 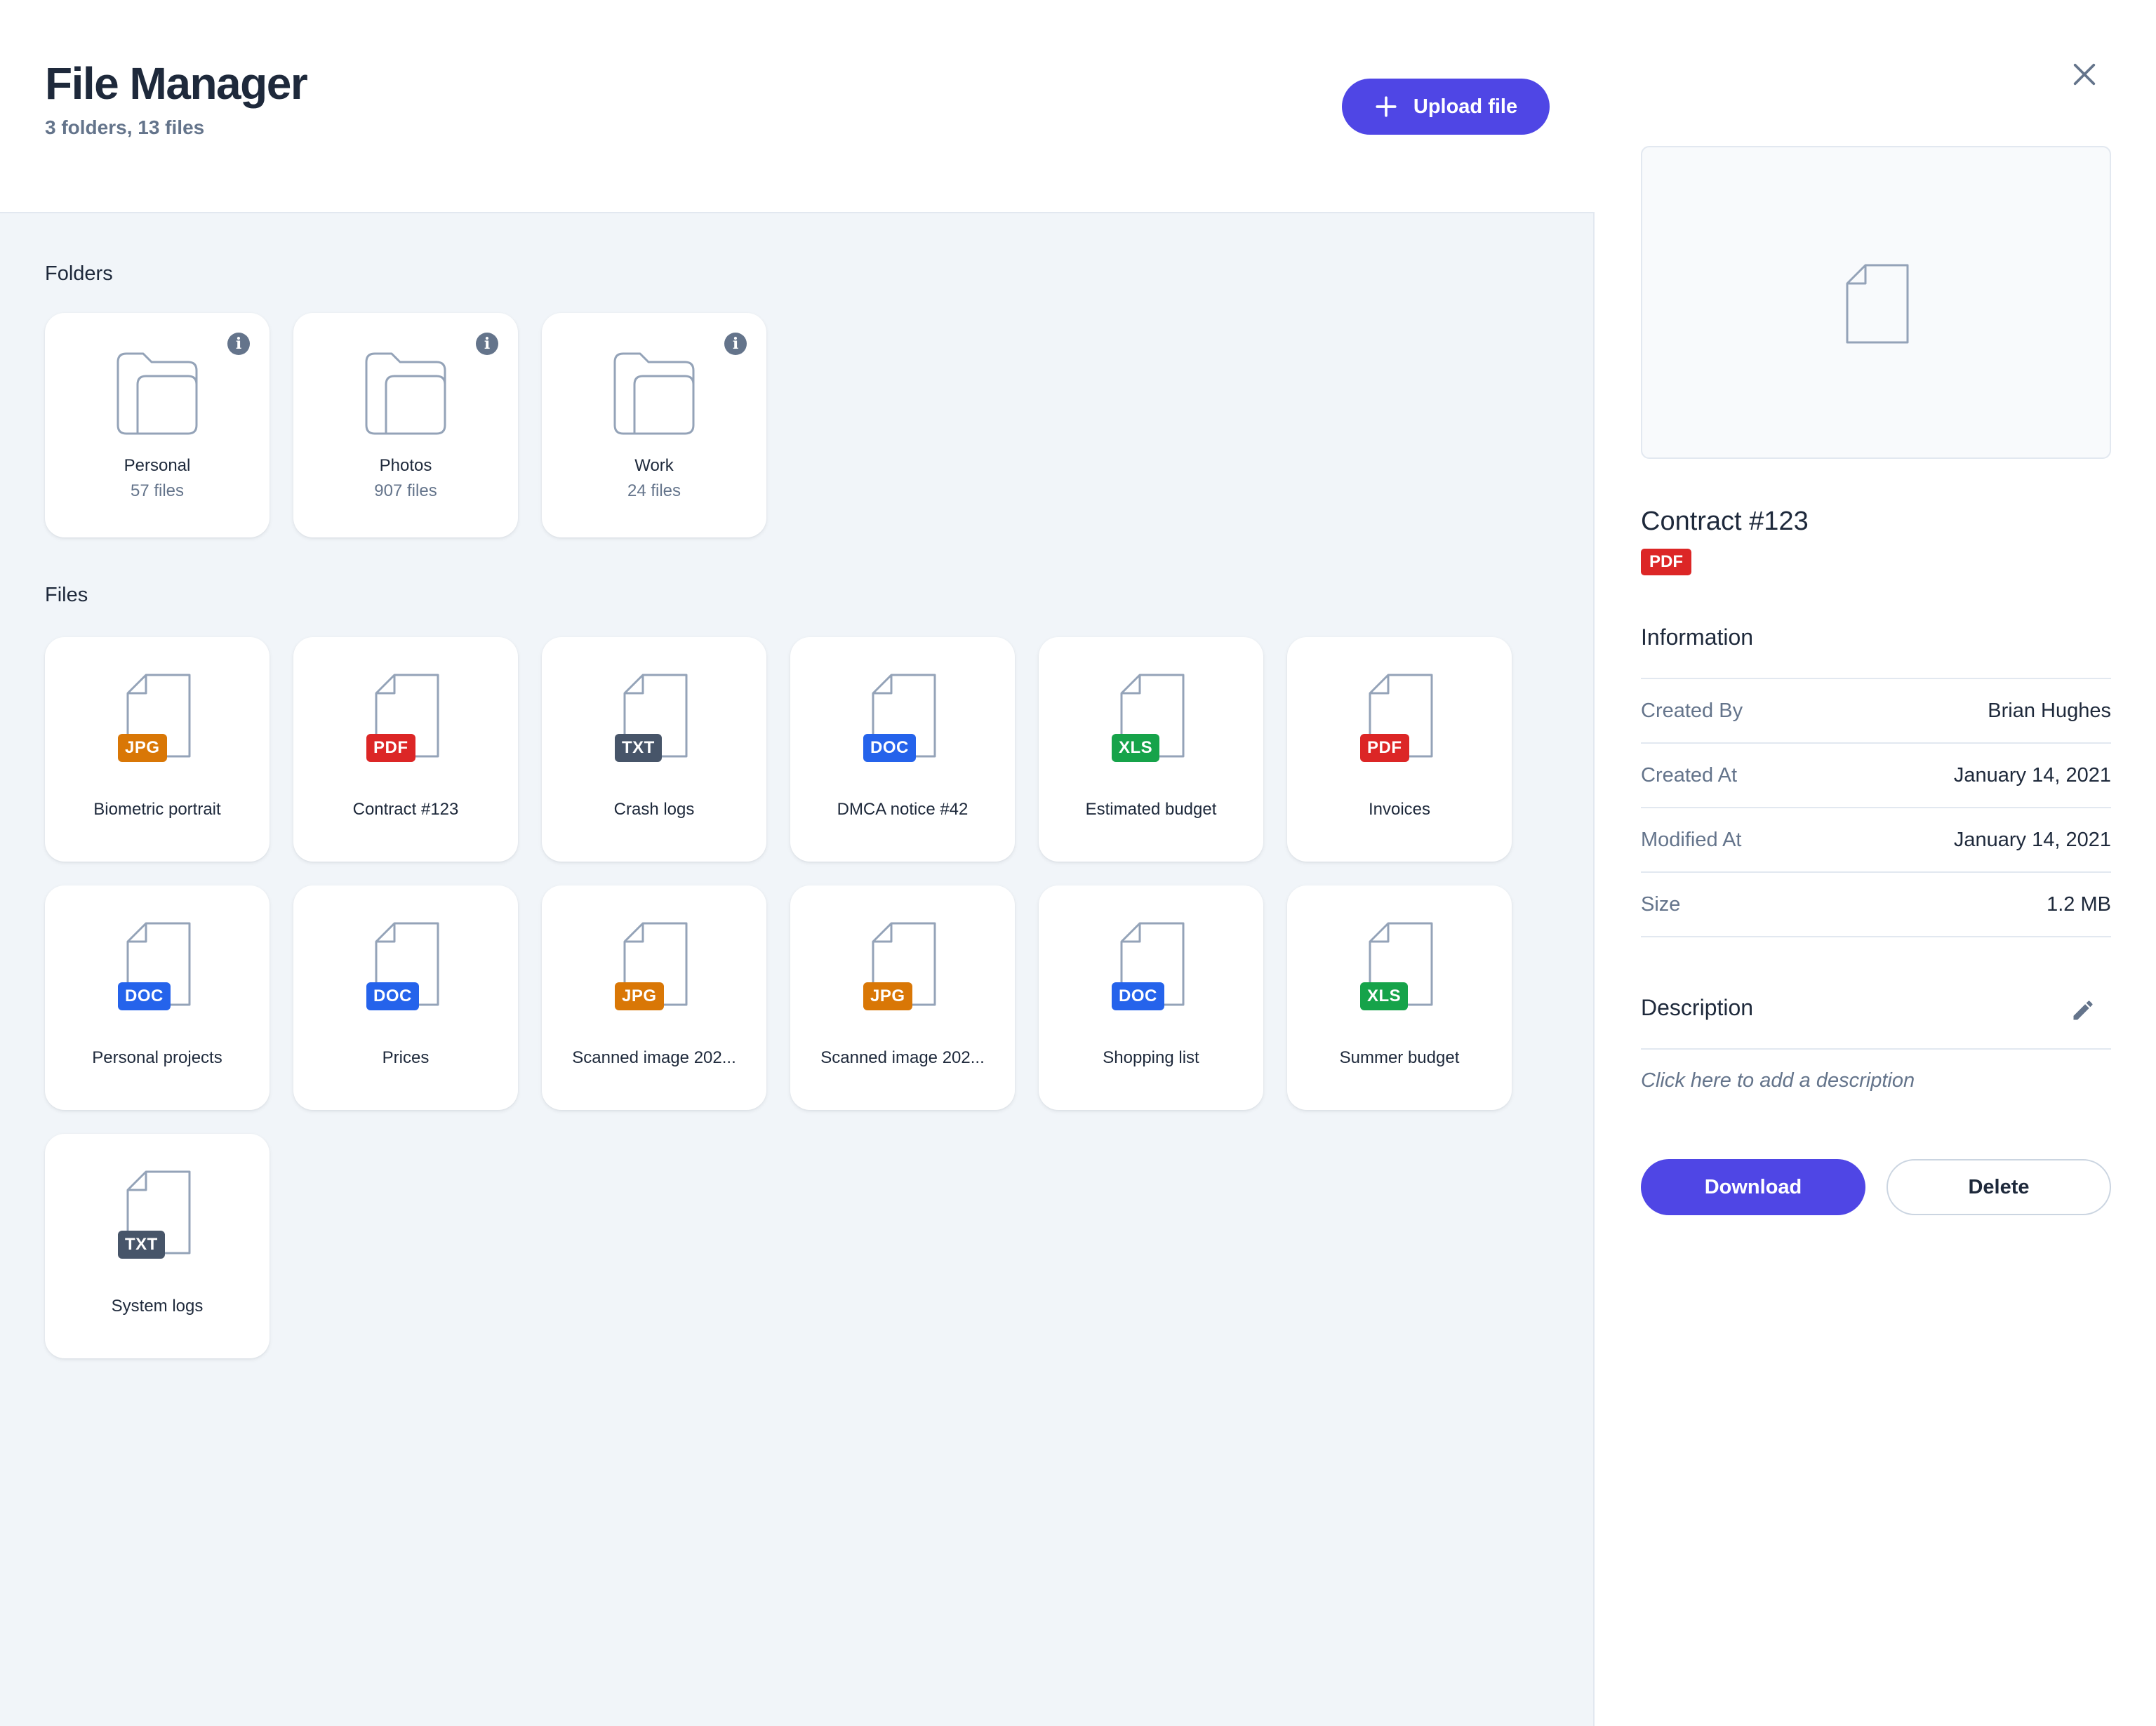 What do you see at coordinates (1998, 1187) in the screenshot?
I see `delete-button: Delete` at bounding box center [1998, 1187].